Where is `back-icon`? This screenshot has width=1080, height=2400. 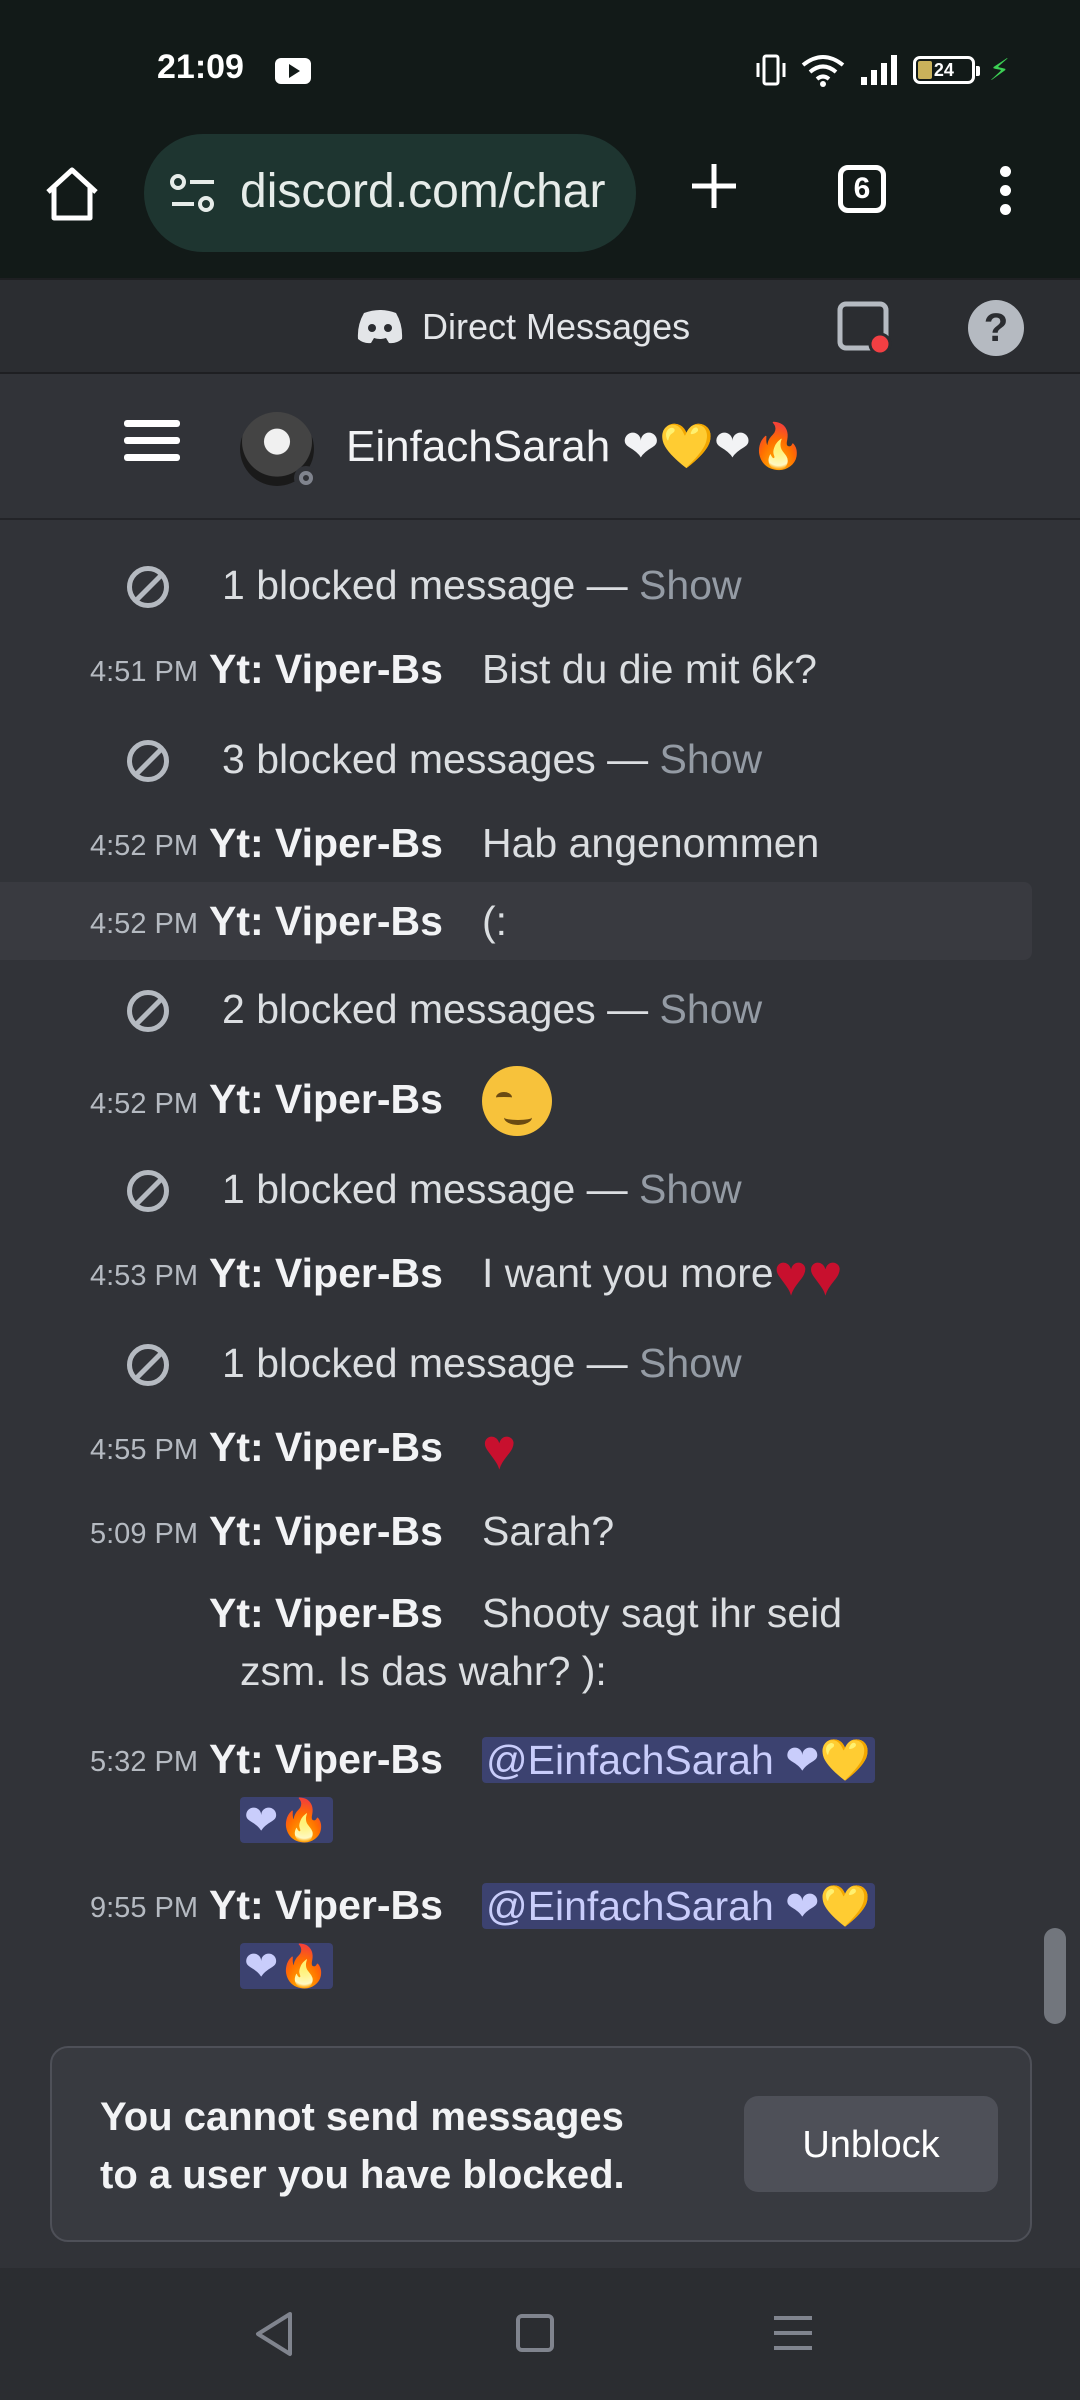 back-icon is located at coordinates (274, 2334).